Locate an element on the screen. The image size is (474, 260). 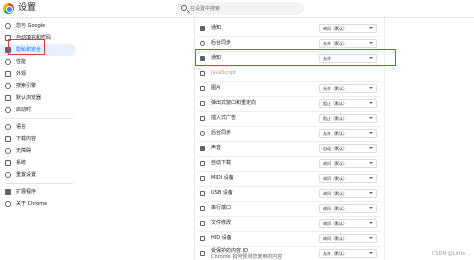
setting-row-serial: 串行端口 询问（默认） is located at coordinates (289, 208).